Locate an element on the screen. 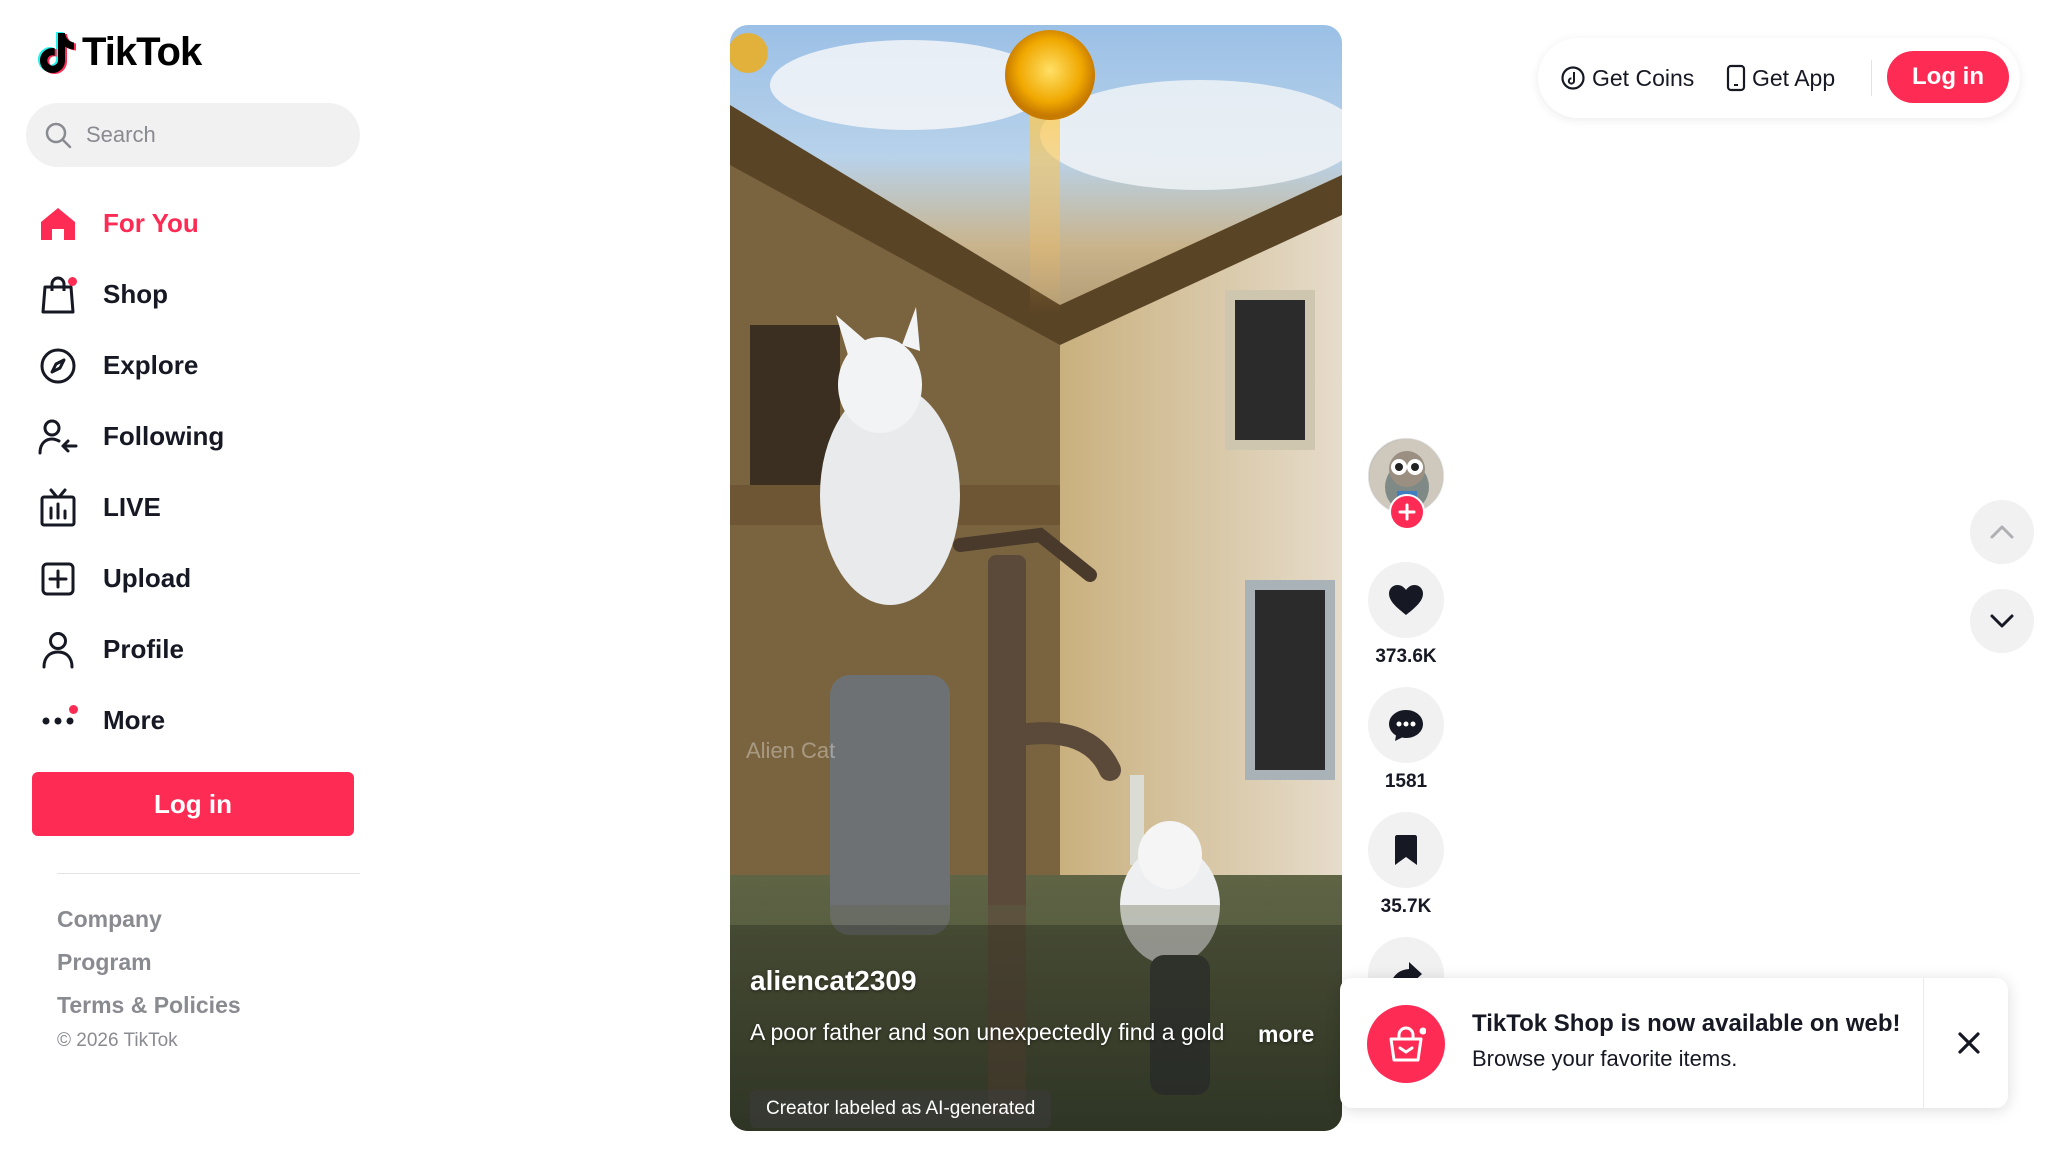  nav-label: For You is located at coordinates (151, 223).